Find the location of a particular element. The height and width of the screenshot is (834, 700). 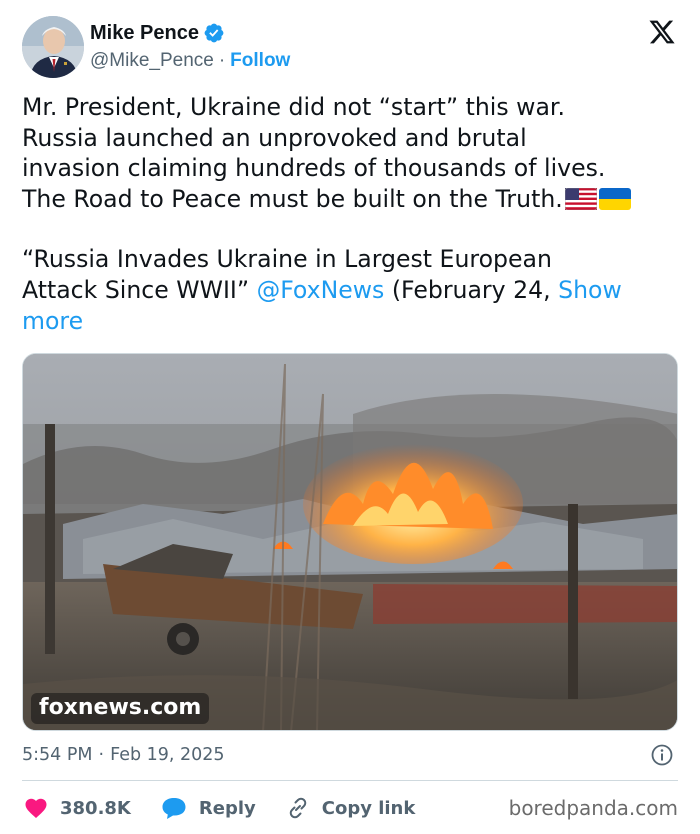

ukraine-flag-icon is located at coordinates (614, 198).